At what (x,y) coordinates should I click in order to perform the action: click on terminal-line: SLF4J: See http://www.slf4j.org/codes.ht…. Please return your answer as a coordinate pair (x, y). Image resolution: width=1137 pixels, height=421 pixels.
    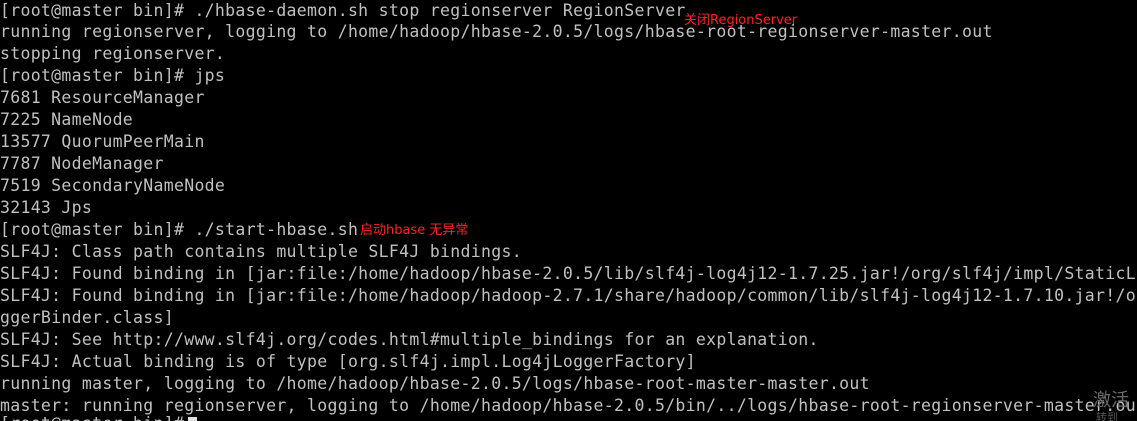
    Looking at the image, I should click on (409, 339).